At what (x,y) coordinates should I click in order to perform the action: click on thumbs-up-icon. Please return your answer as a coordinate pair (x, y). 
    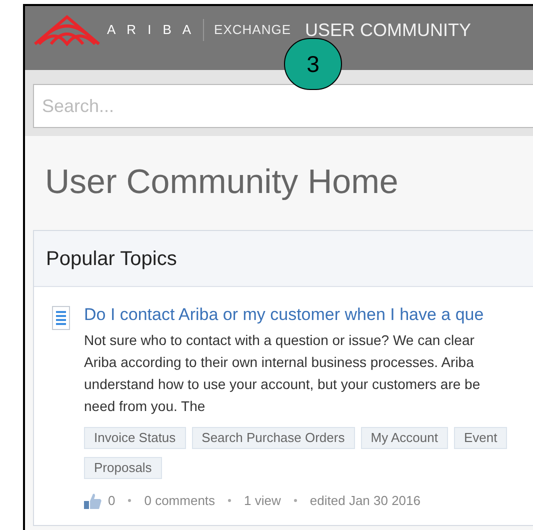
    Looking at the image, I should click on (93, 500).